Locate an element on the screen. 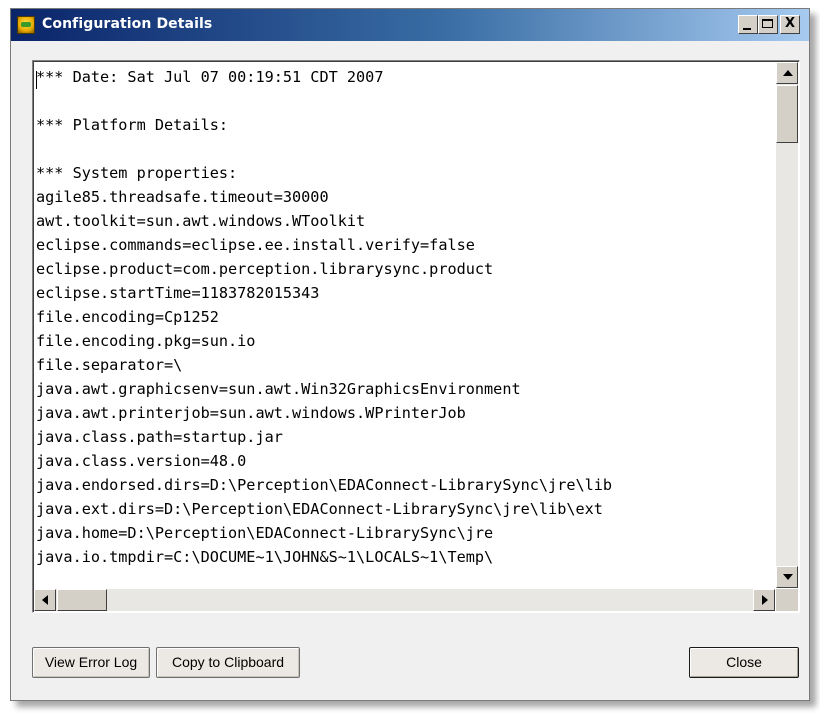 This screenshot has width=820, height=713. text-line: java.class.path=startup.jar is located at coordinates (159, 437).